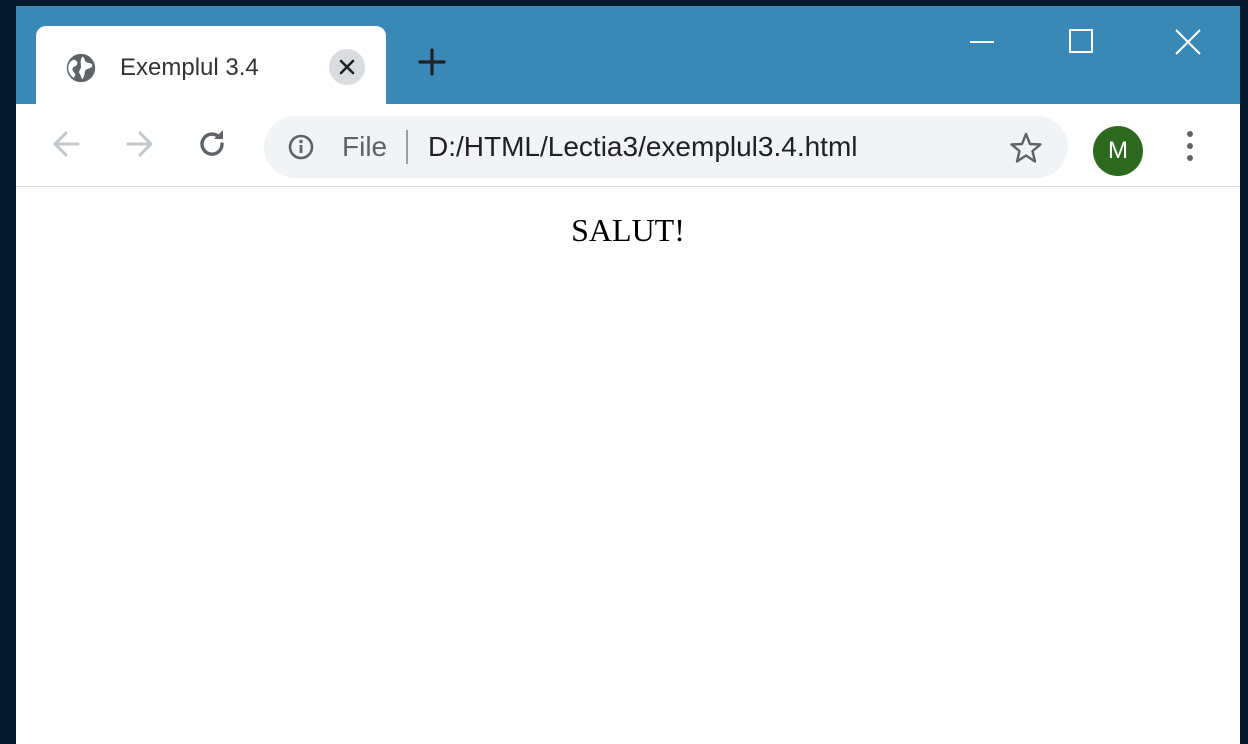 The height and width of the screenshot is (744, 1248). I want to click on minimize-button, so click(982, 42).